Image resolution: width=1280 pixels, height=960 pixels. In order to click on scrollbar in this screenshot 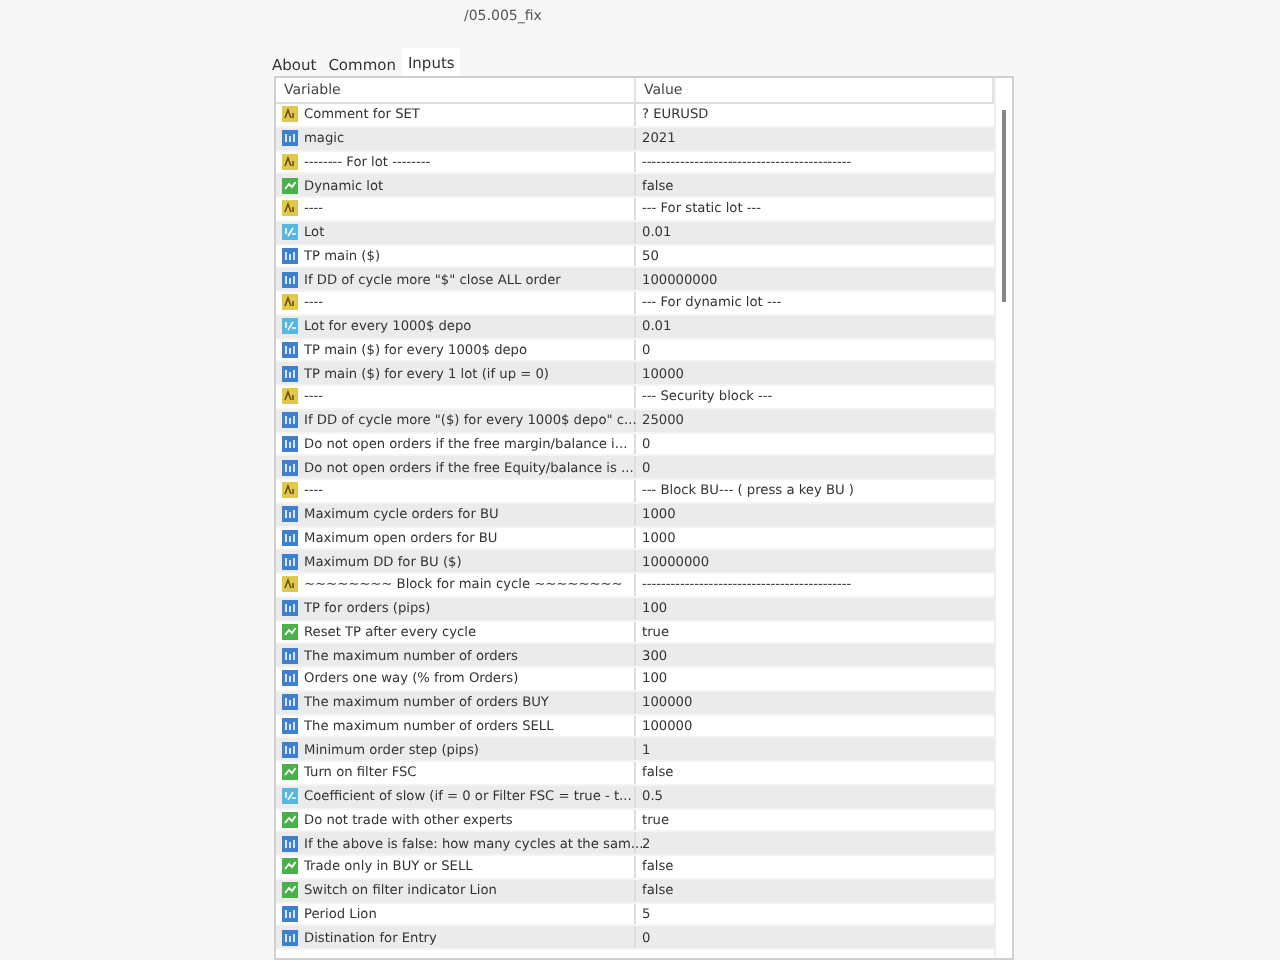, I will do `click(1003, 518)`.